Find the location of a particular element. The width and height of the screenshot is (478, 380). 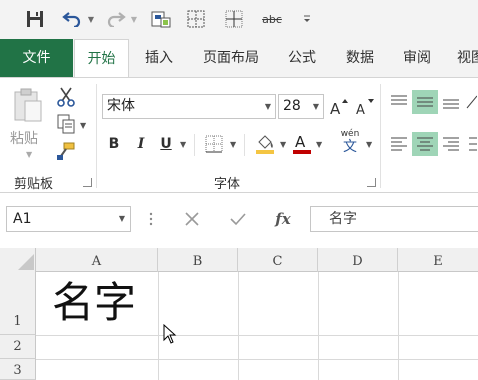

formula-input: 名字 is located at coordinates (394, 219).